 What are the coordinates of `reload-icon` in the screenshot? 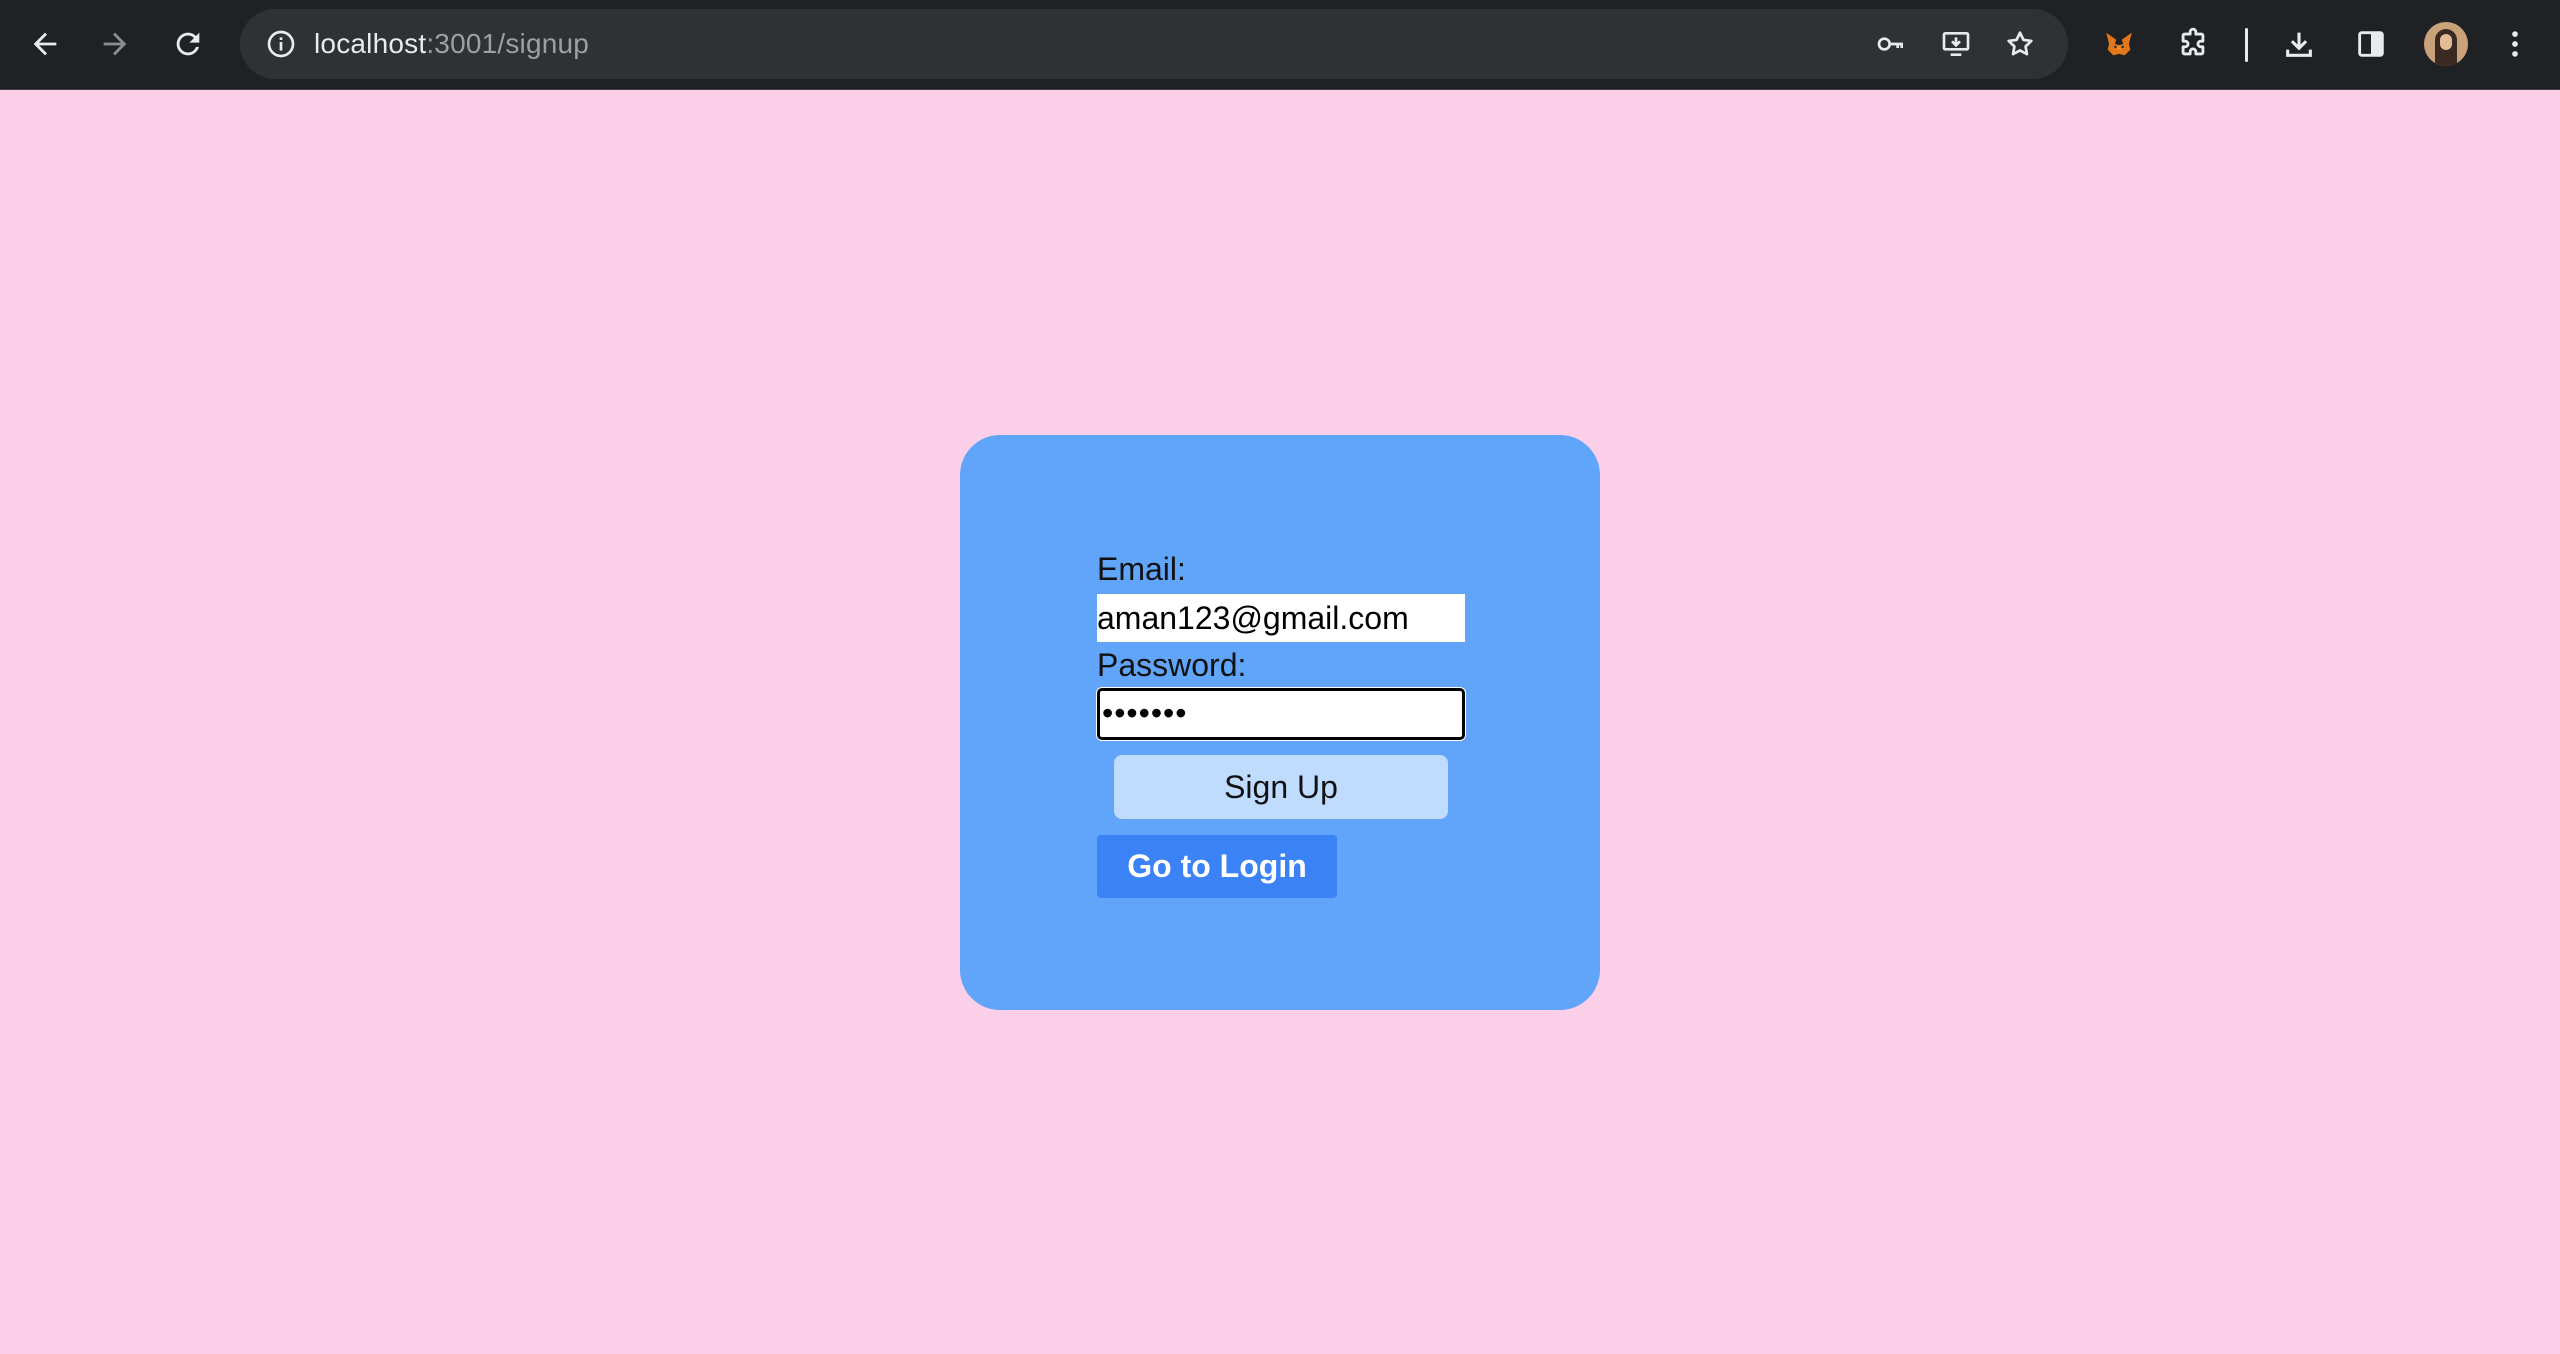 It's located at (188, 44).